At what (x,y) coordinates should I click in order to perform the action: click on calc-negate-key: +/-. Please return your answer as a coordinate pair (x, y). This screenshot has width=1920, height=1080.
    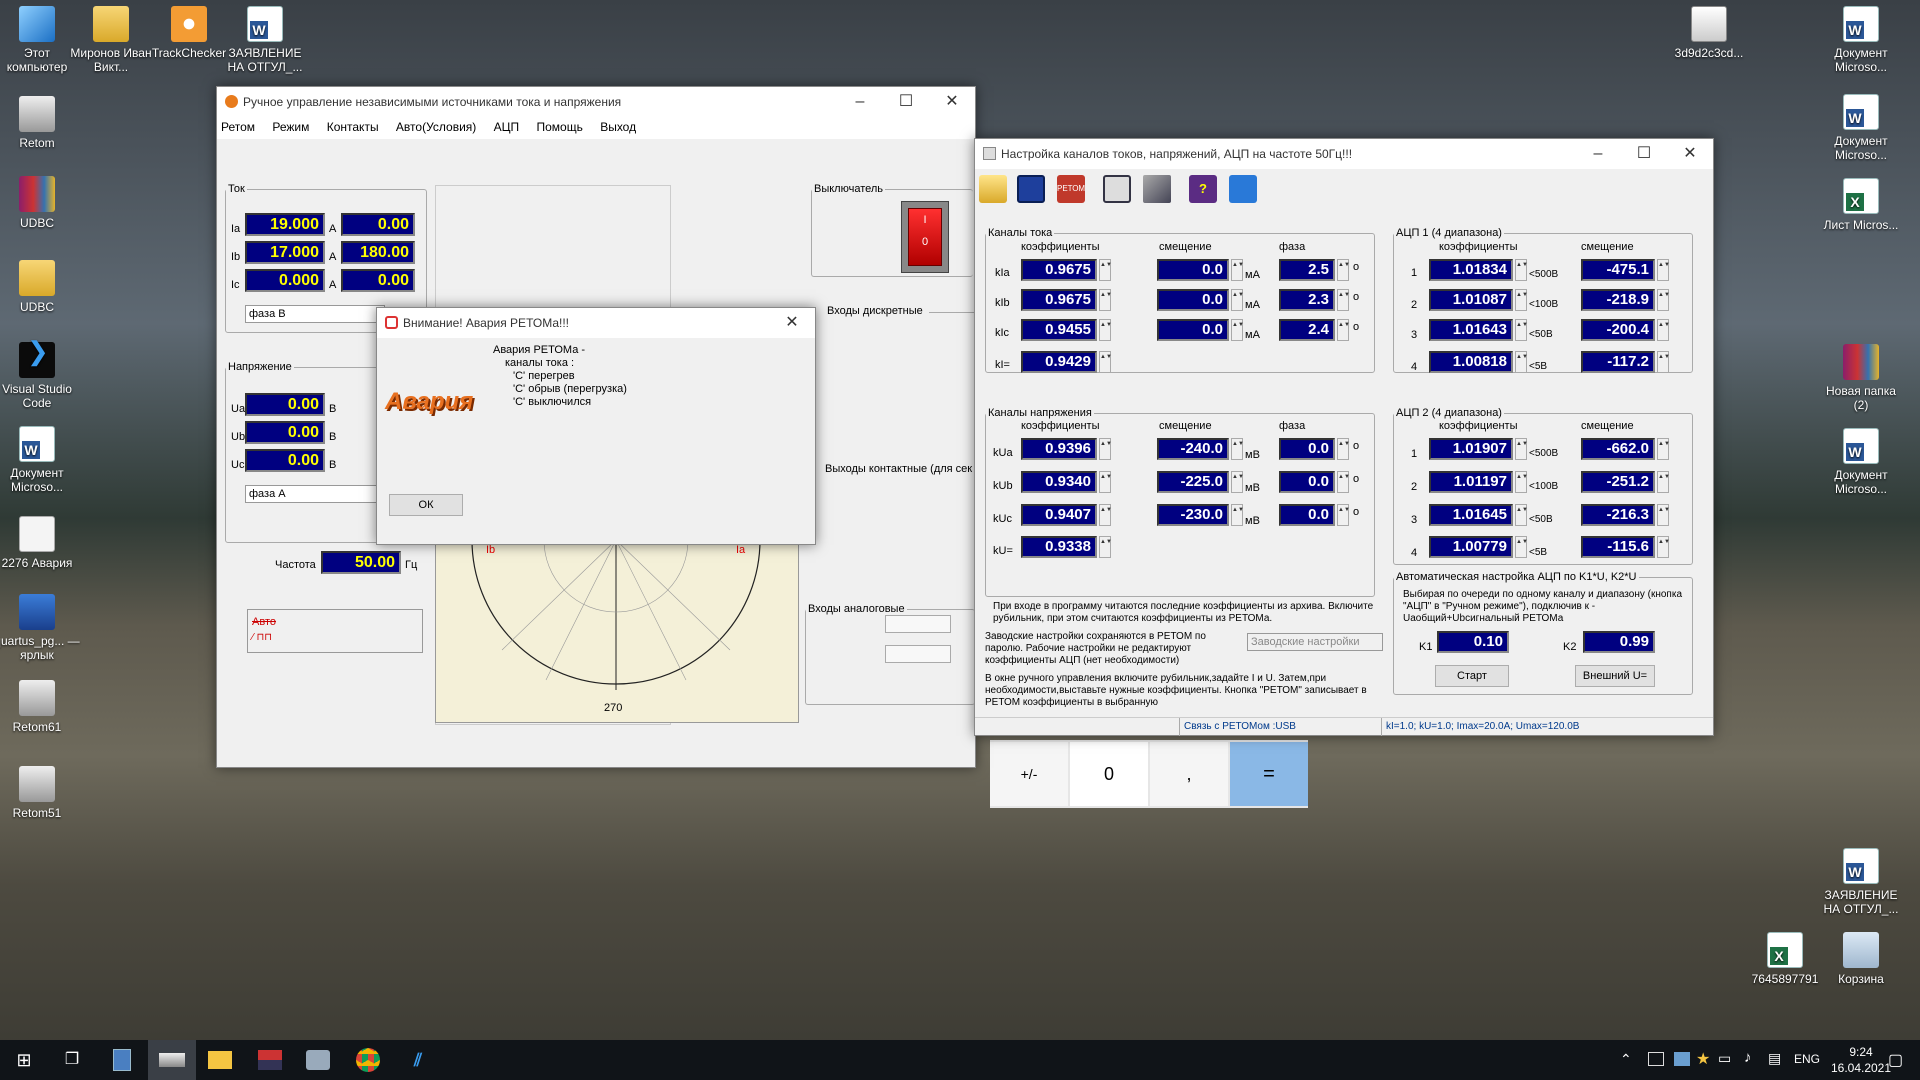
    Looking at the image, I should click on (1029, 774).